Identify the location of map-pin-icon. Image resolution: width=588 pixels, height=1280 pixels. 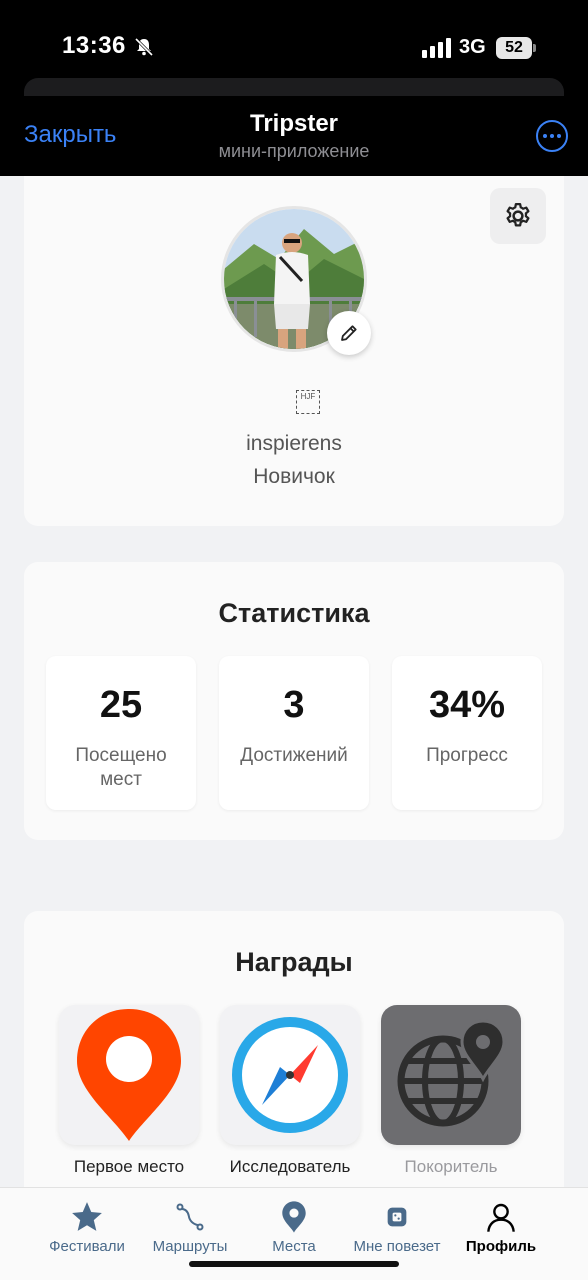
(129, 1075).